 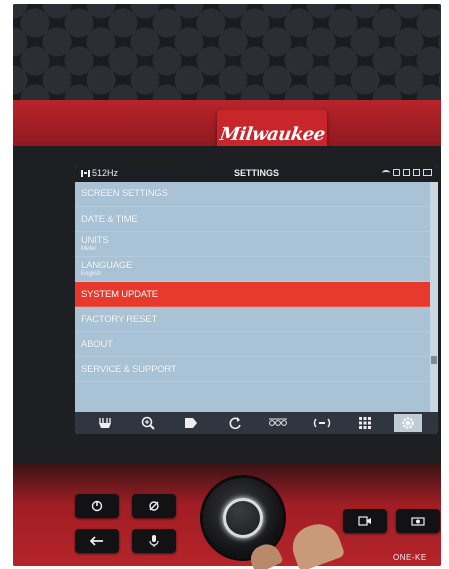 I want to click on menu-item-service-support: SERVICE & SUPPORT, so click(x=252, y=369).